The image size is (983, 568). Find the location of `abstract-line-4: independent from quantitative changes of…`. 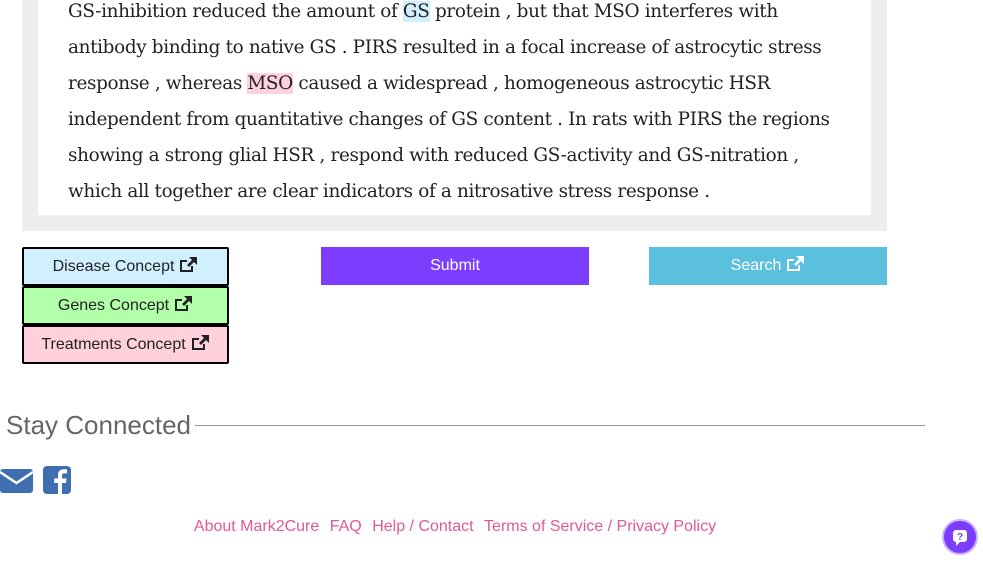

abstract-line-4: independent from quantitative changes of… is located at coordinates (449, 119).